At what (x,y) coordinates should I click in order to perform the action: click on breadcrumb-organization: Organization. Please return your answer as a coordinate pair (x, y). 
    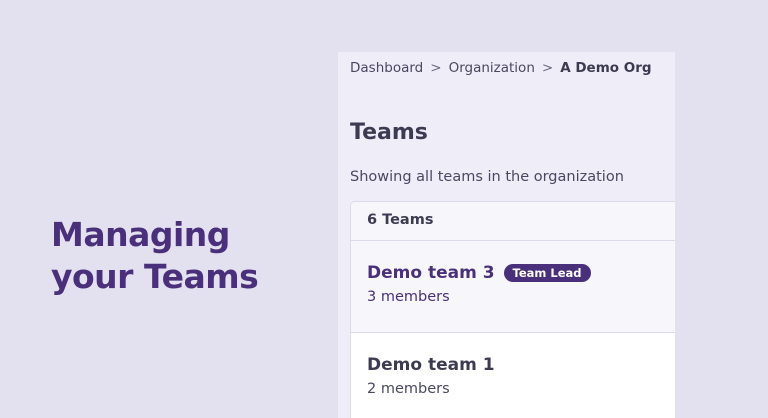
    Looking at the image, I should click on (492, 68).